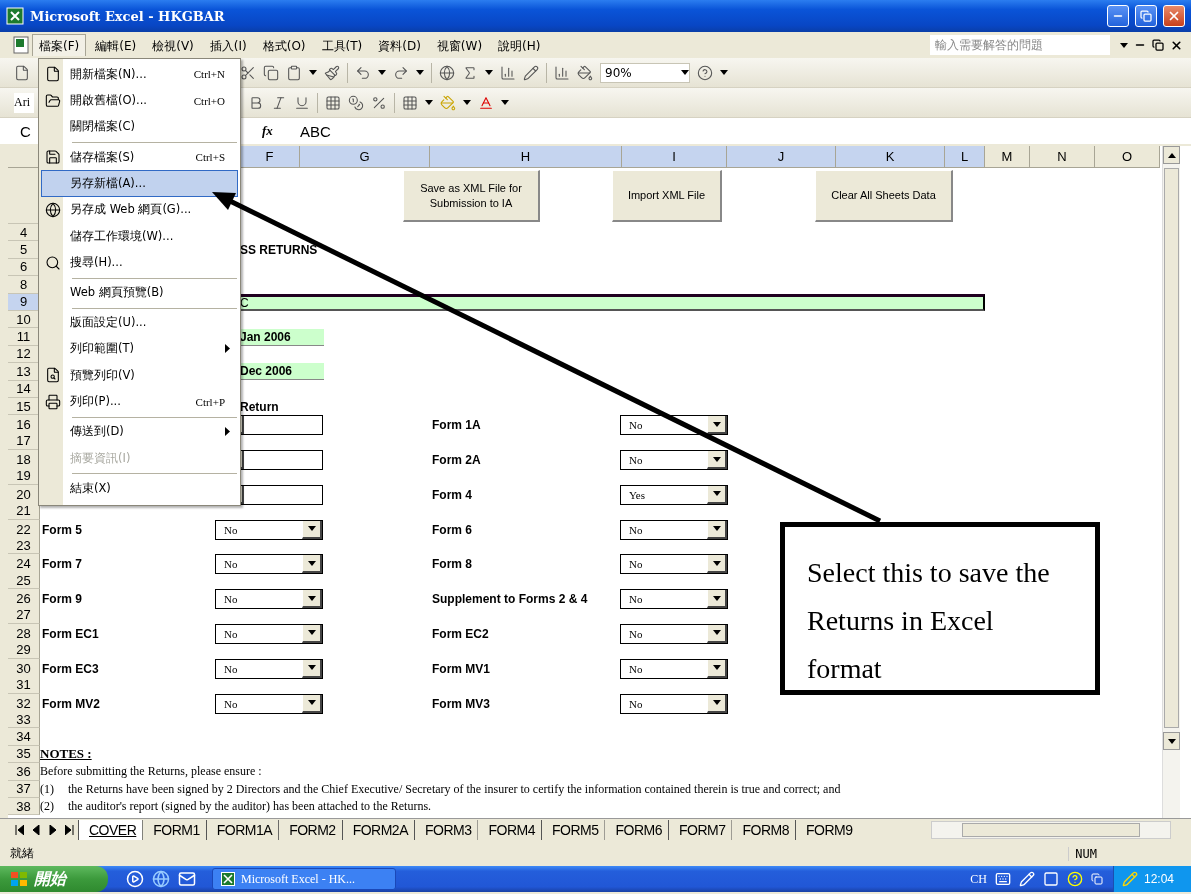 Image resolution: width=1191 pixels, height=894 pixels. I want to click on font-color-icon, so click(486, 102).